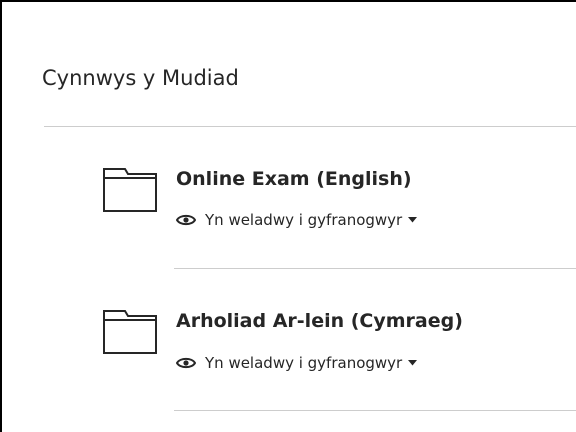  Describe the element at coordinates (294, 179) in the screenshot. I see `item-title-link: Online Exam (English)` at that location.